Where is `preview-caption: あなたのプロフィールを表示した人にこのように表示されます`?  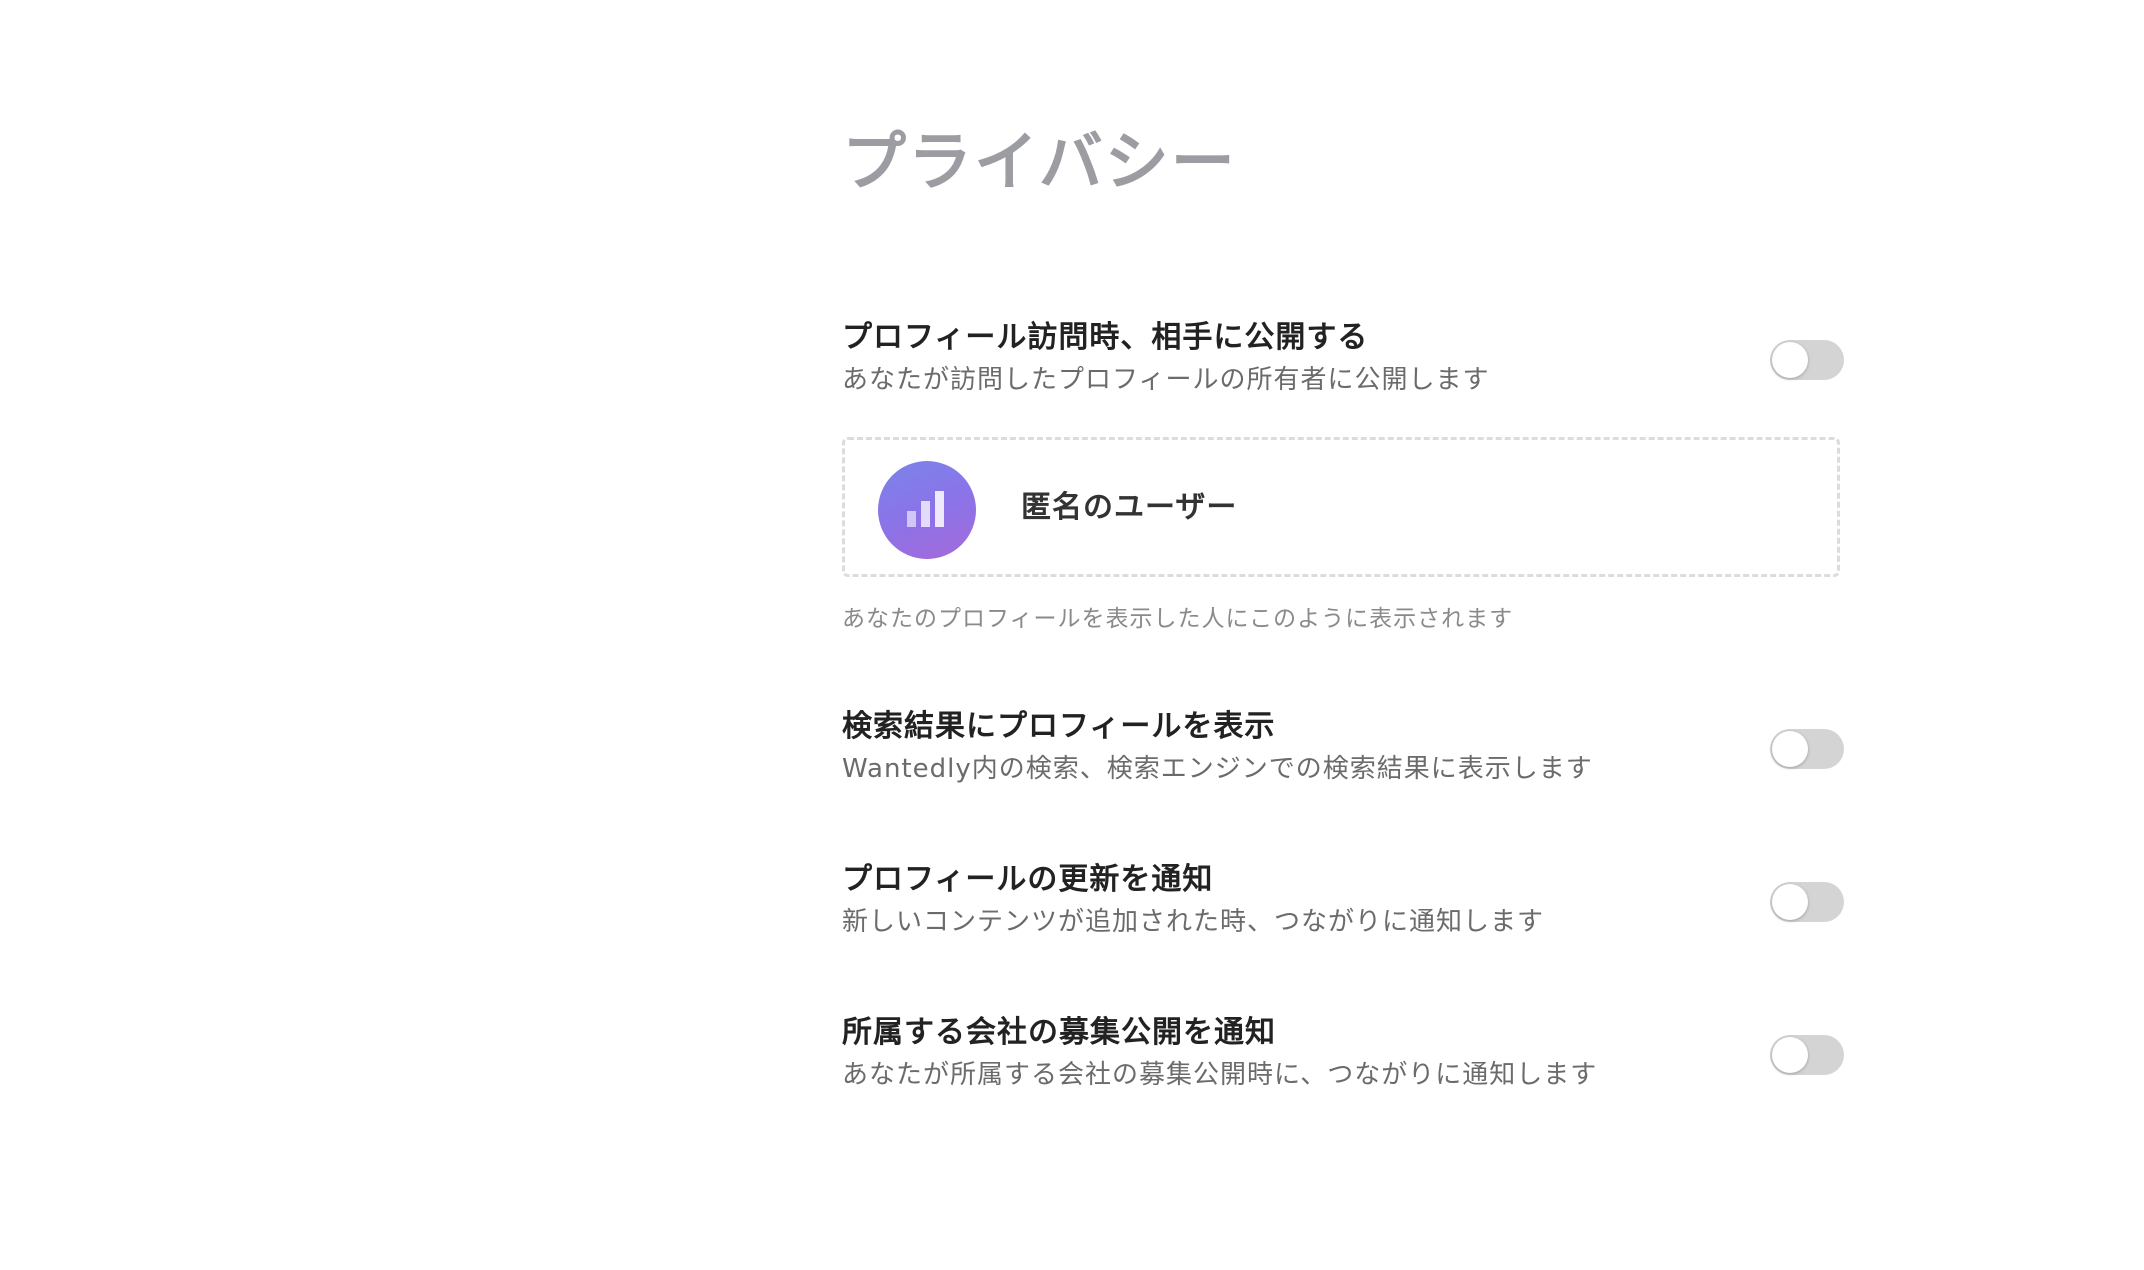
preview-caption: あなたのプロフィールを表示した人にこのように表示されます is located at coordinates (1178, 619).